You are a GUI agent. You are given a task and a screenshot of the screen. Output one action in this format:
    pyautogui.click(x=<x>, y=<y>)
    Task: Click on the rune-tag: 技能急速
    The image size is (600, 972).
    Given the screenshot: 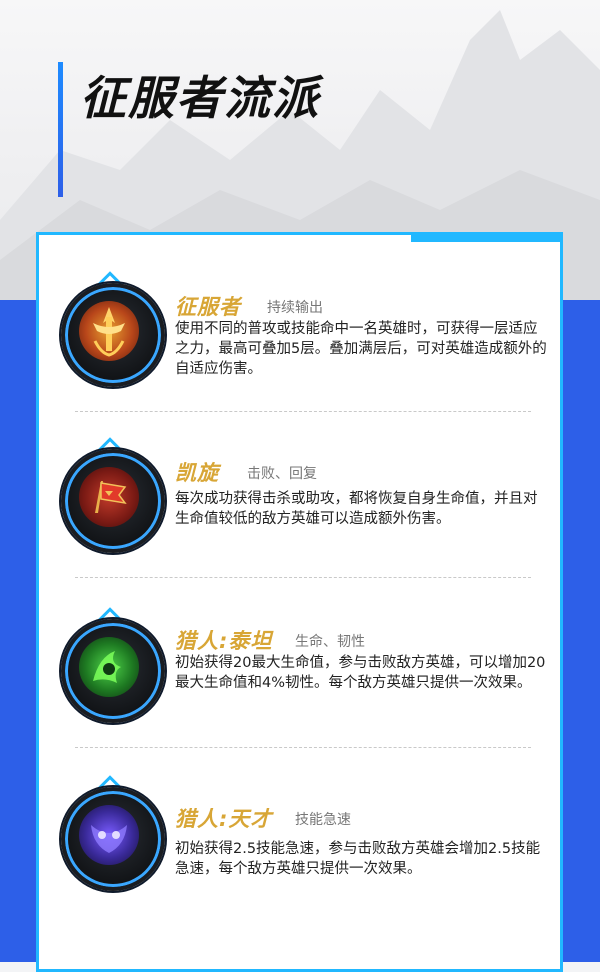 What is the action you would take?
    pyautogui.click(x=323, y=820)
    